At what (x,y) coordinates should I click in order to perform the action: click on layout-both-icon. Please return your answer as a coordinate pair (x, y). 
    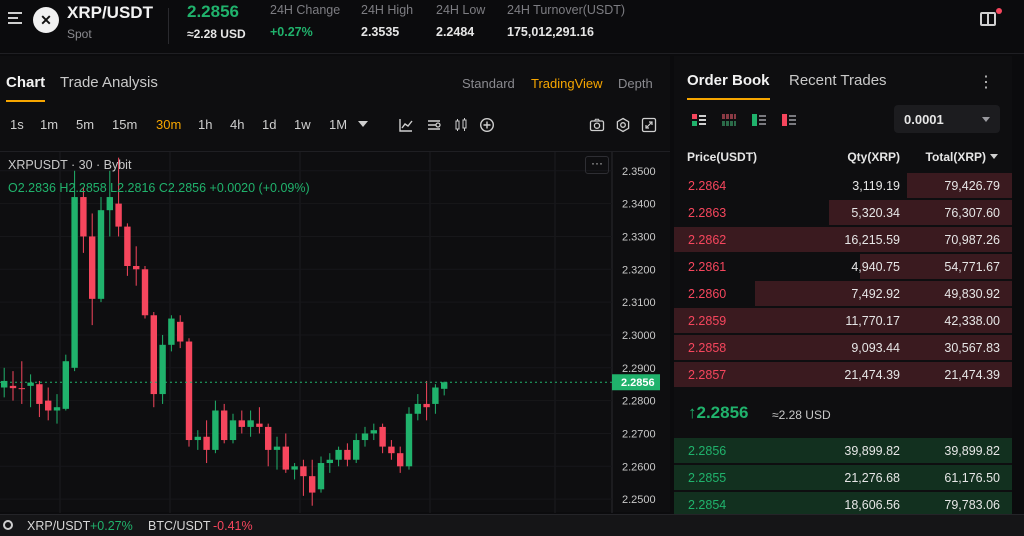
    Looking at the image, I should click on (699, 120).